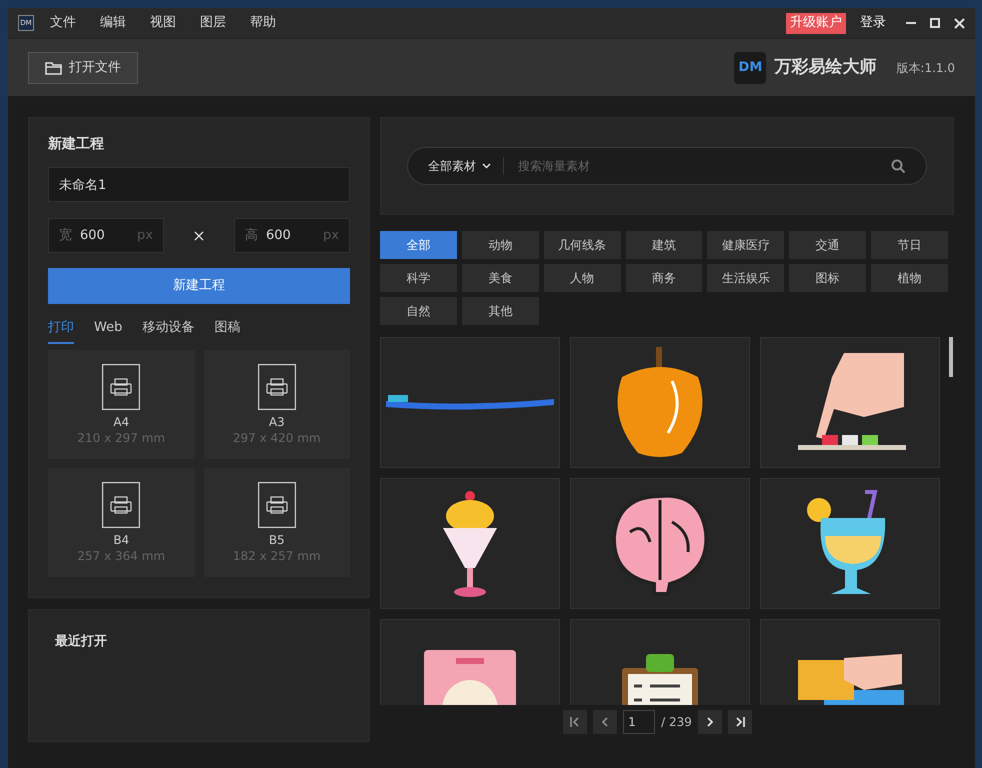 The image size is (982, 768). What do you see at coordinates (935, 23) in the screenshot?
I see `maximize-icon` at bounding box center [935, 23].